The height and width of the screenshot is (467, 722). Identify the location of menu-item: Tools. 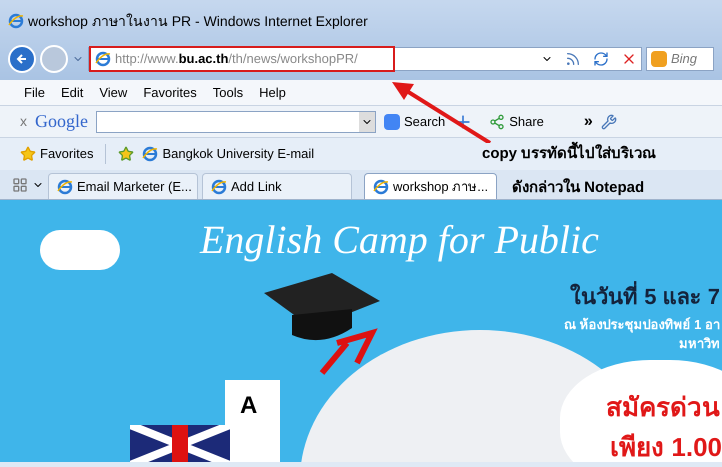
(228, 92).